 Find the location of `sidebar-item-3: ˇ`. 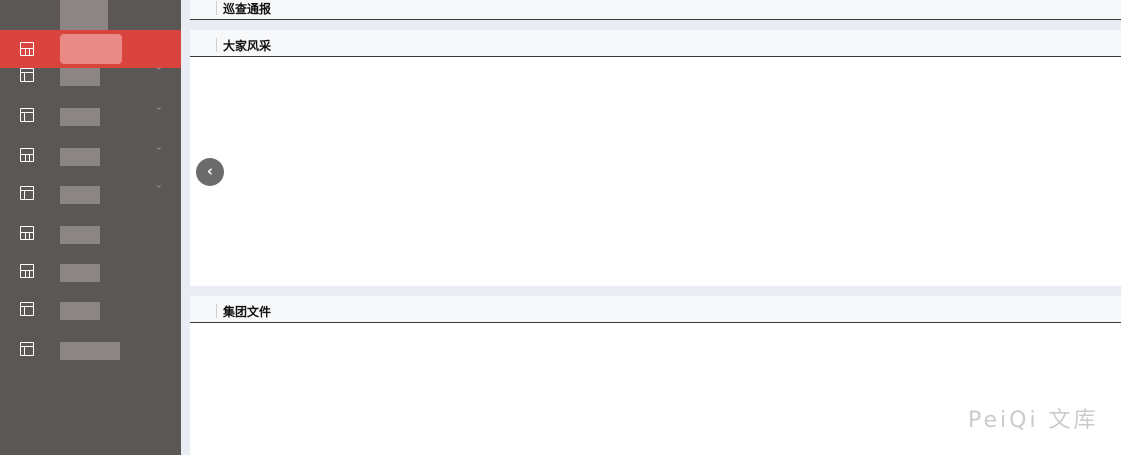

sidebar-item-3: ˇ is located at coordinates (90, 115).